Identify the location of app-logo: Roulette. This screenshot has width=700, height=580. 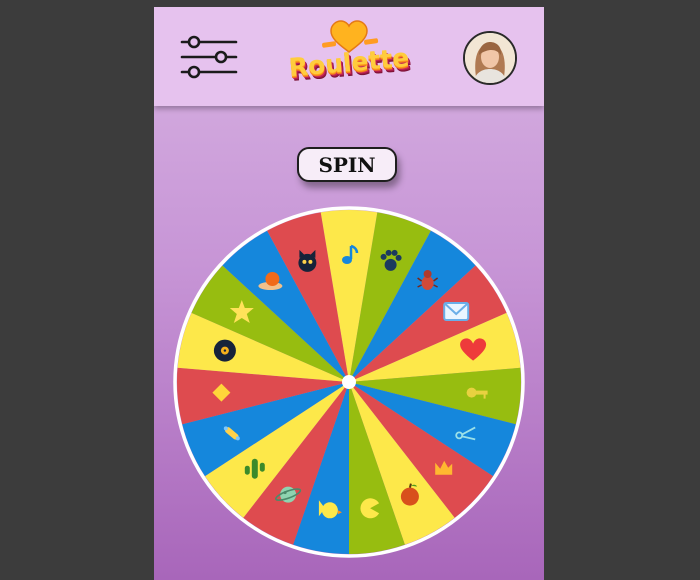
(349, 57).